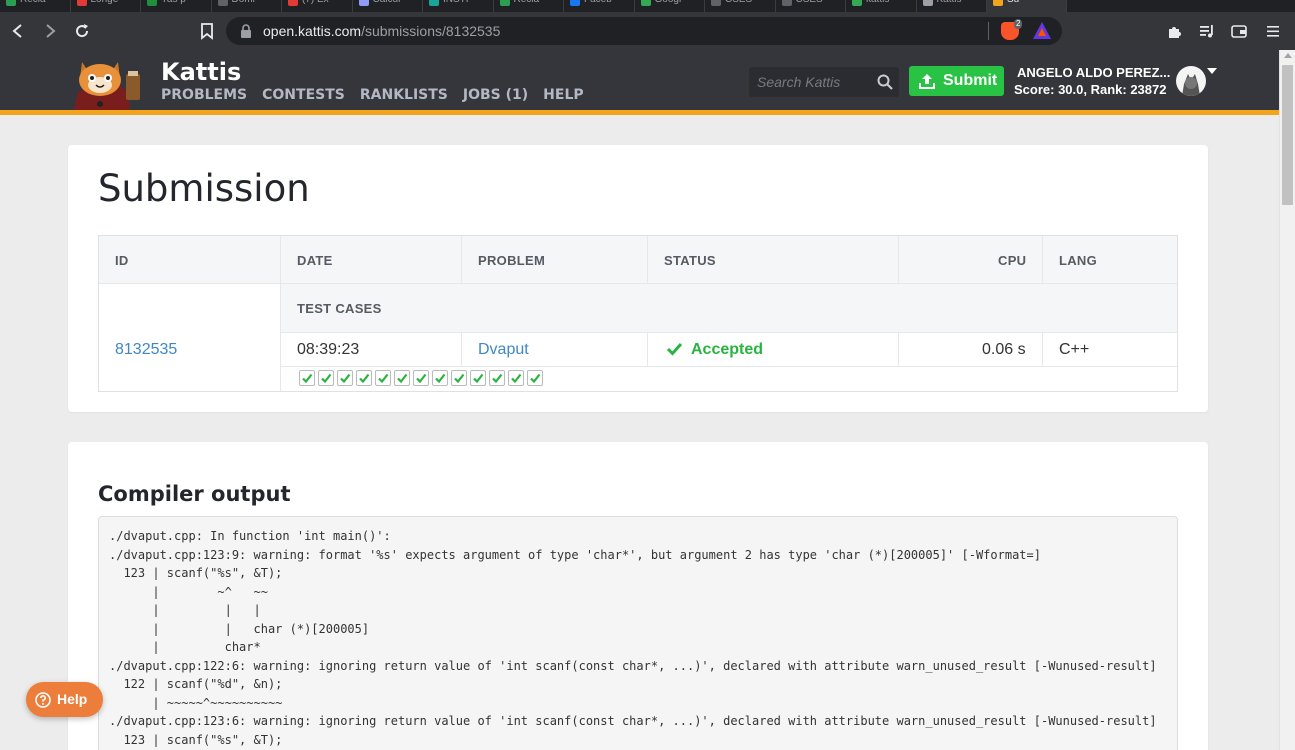  I want to click on tab-label: CSES, so click(809, 2).